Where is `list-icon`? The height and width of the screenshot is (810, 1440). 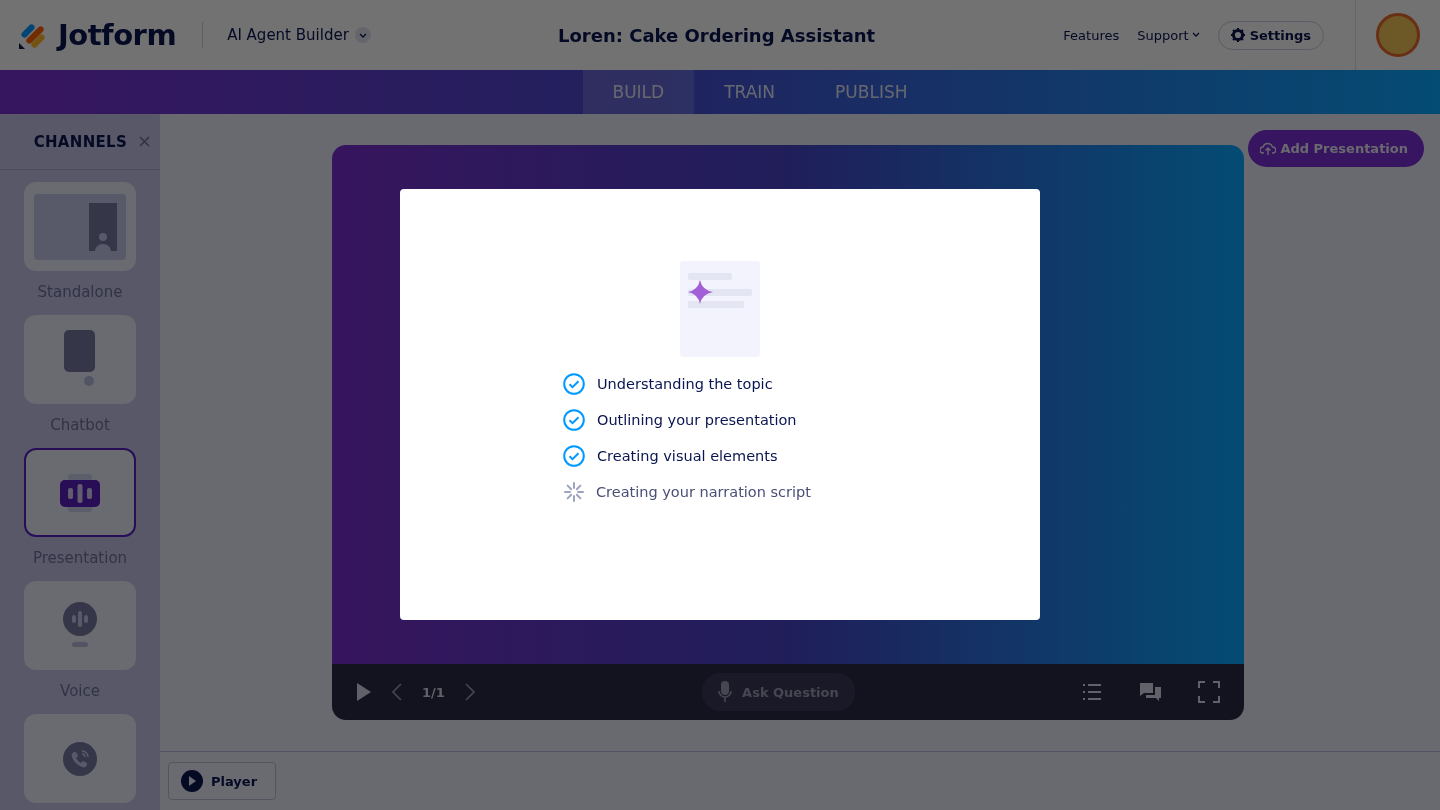
list-icon is located at coordinates (1092, 692).